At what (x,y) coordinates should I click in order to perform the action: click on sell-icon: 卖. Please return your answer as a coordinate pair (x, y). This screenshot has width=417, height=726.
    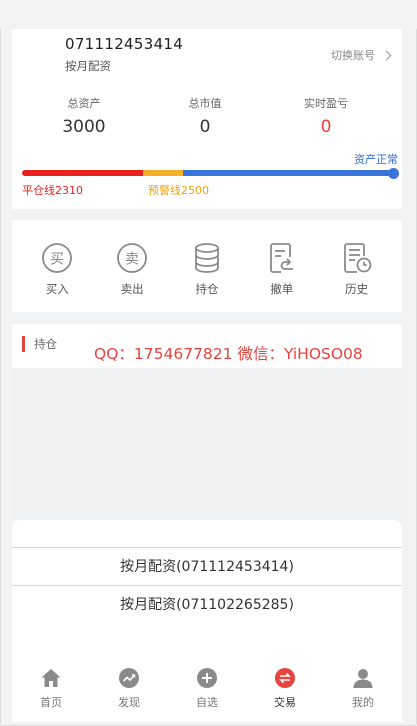
    Looking at the image, I should click on (132, 258).